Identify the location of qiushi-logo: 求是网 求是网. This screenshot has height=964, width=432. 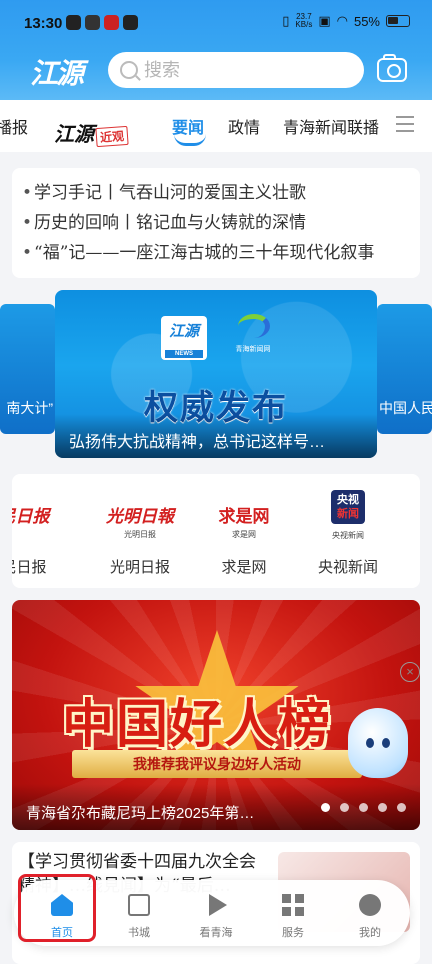
(244, 523).